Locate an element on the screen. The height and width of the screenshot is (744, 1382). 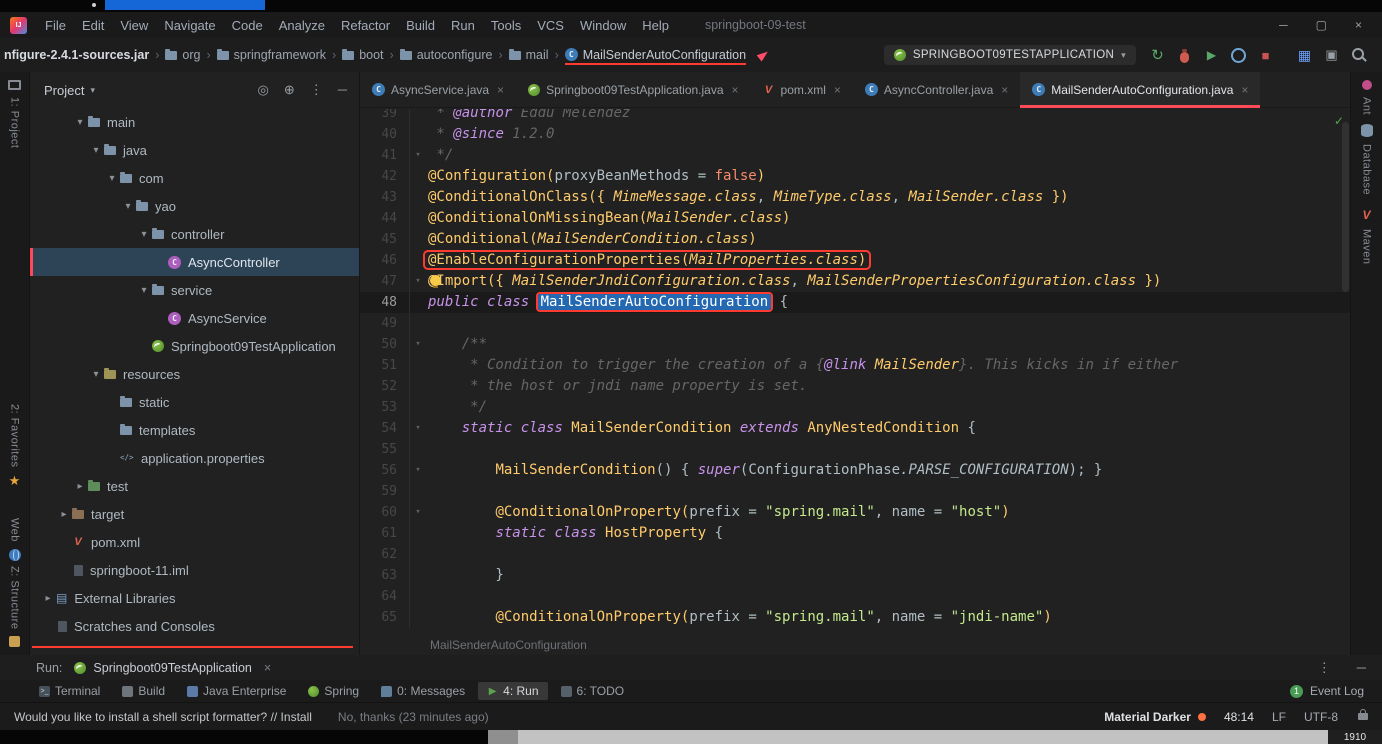
tree-item-test: ▸ test is located at coordinates (194, 486).